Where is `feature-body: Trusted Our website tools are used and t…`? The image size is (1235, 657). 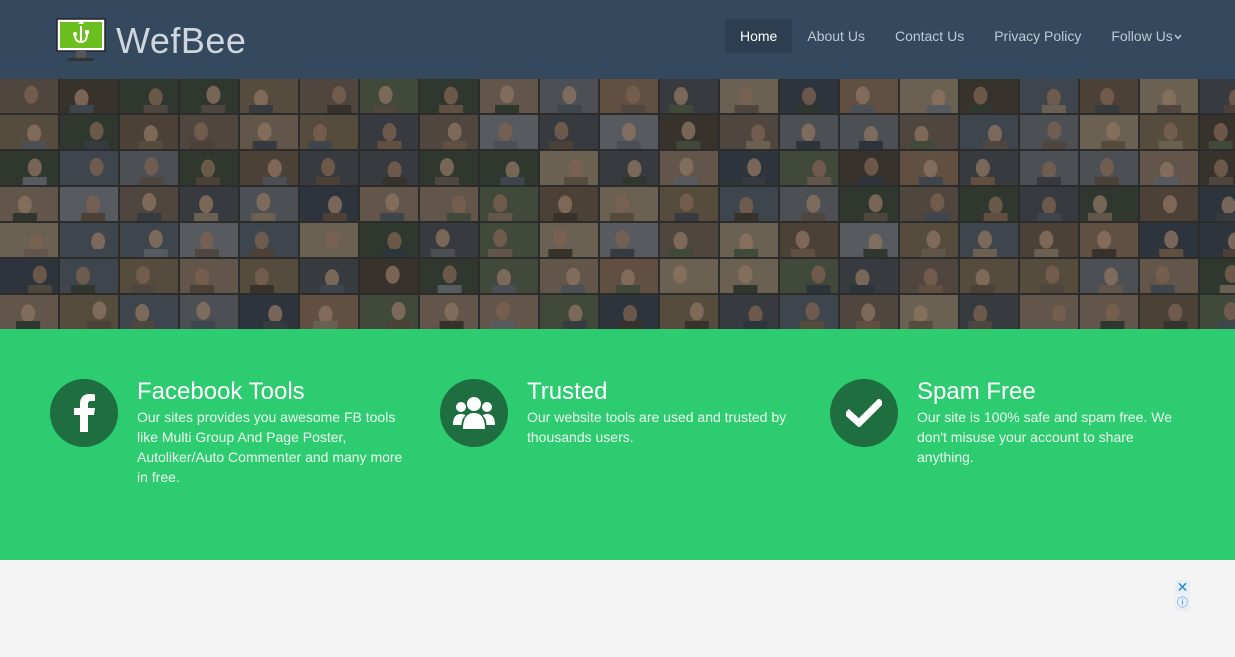
feature-body: Trusted Our website tools are used and t… is located at coordinates (662, 413).